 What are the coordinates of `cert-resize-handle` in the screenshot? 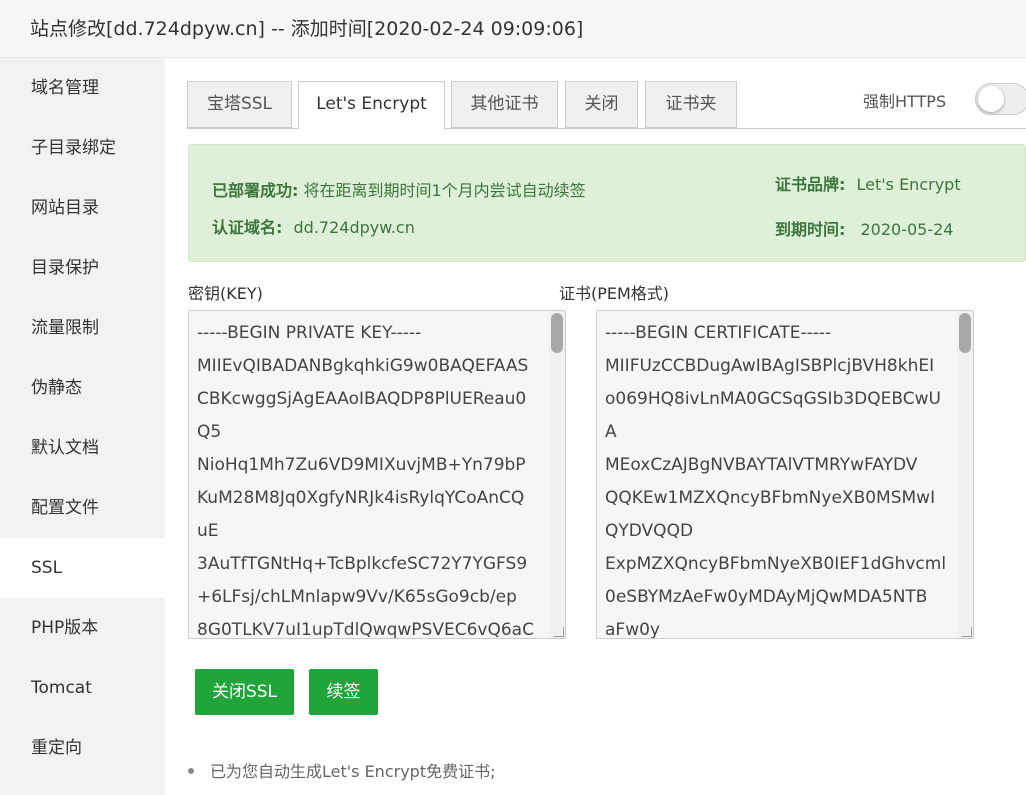 It's located at (967, 632).